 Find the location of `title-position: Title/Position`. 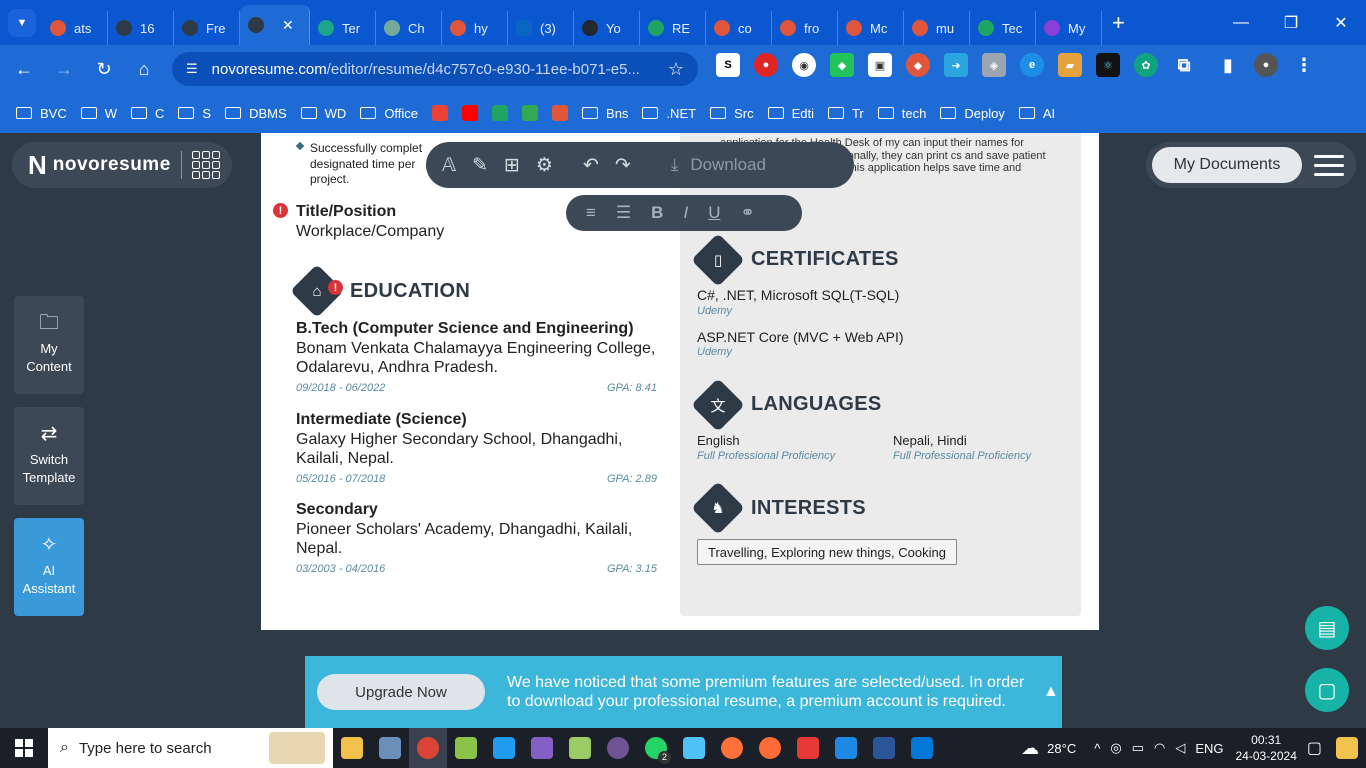

title-position: Title/Position is located at coordinates (346, 212).